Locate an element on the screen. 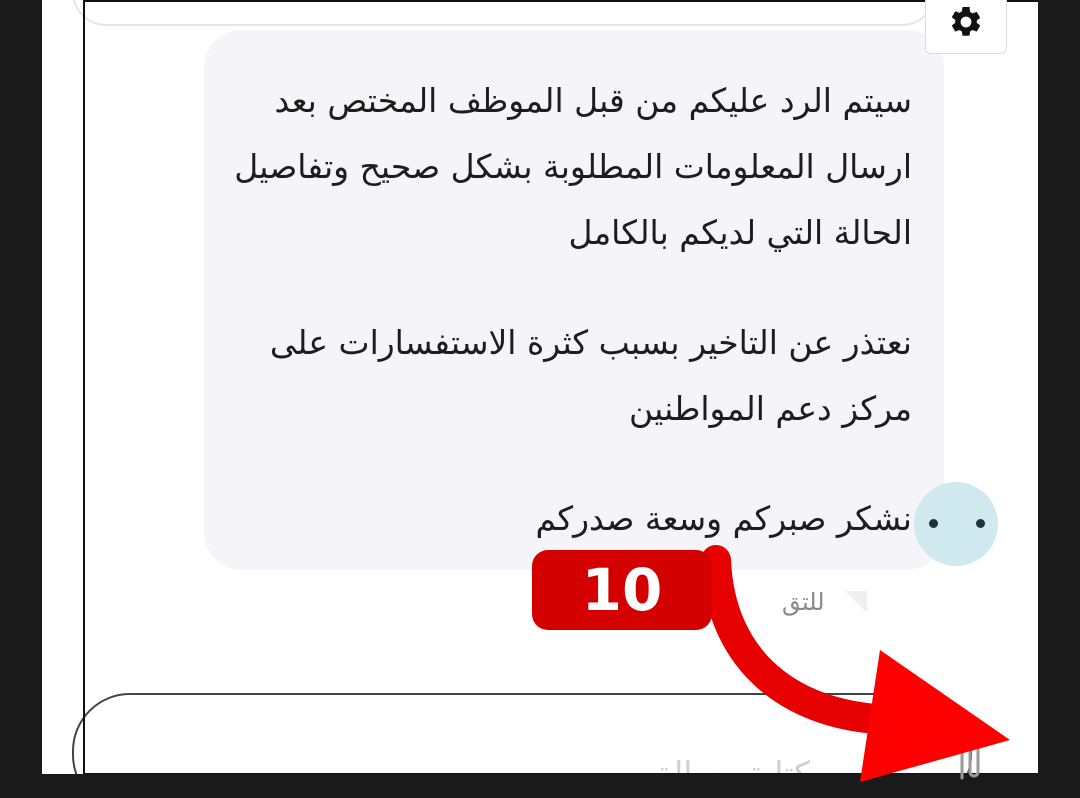  message-line: نشكر صبركم وسعة صدركم is located at coordinates (723, 518).